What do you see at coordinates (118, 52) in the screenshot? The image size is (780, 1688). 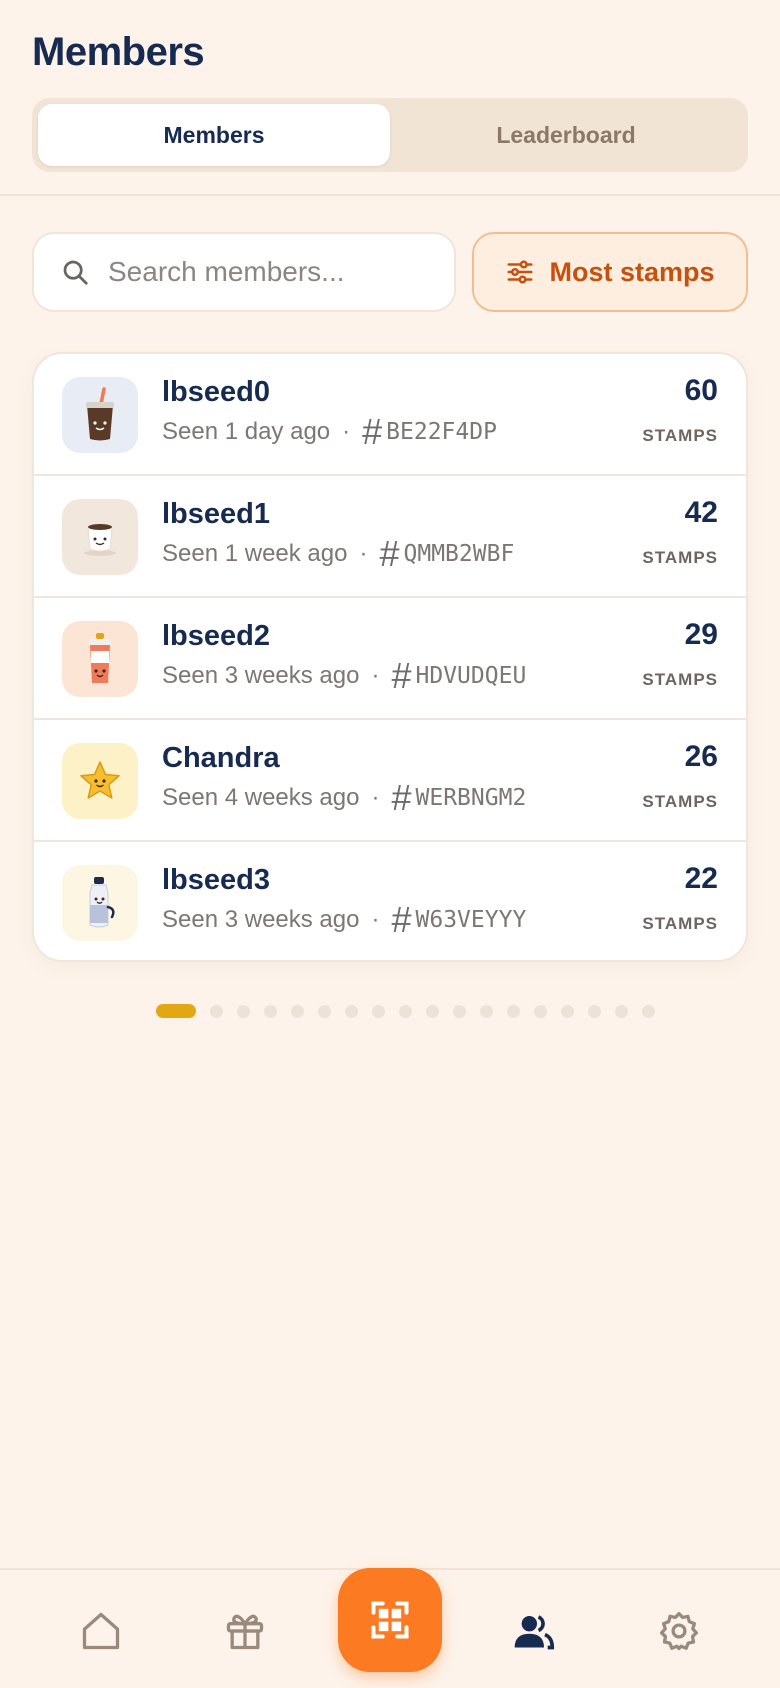 I see `page-title: Members` at bounding box center [118, 52].